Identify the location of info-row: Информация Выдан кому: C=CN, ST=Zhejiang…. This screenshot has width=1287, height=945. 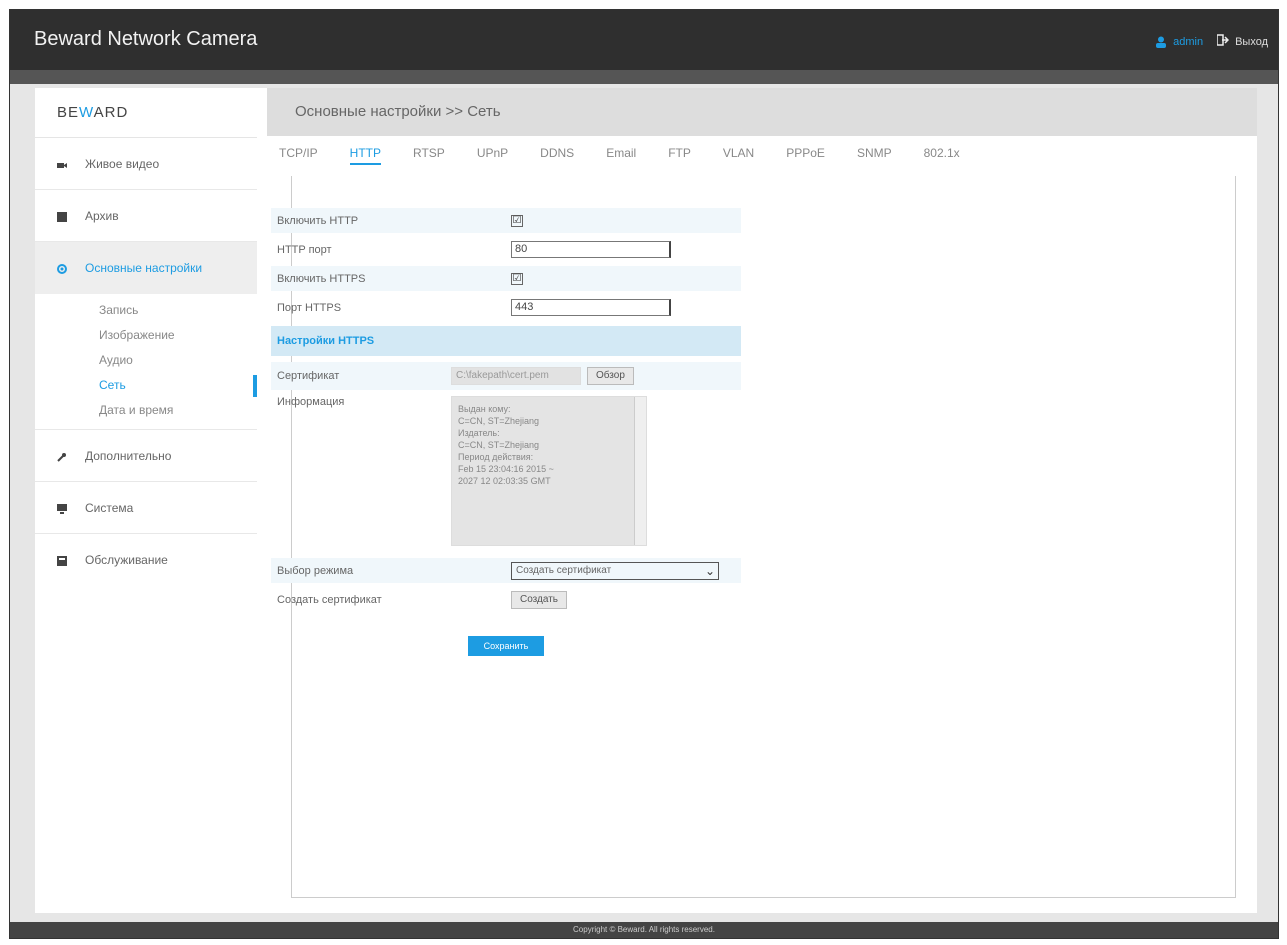
(506, 472).